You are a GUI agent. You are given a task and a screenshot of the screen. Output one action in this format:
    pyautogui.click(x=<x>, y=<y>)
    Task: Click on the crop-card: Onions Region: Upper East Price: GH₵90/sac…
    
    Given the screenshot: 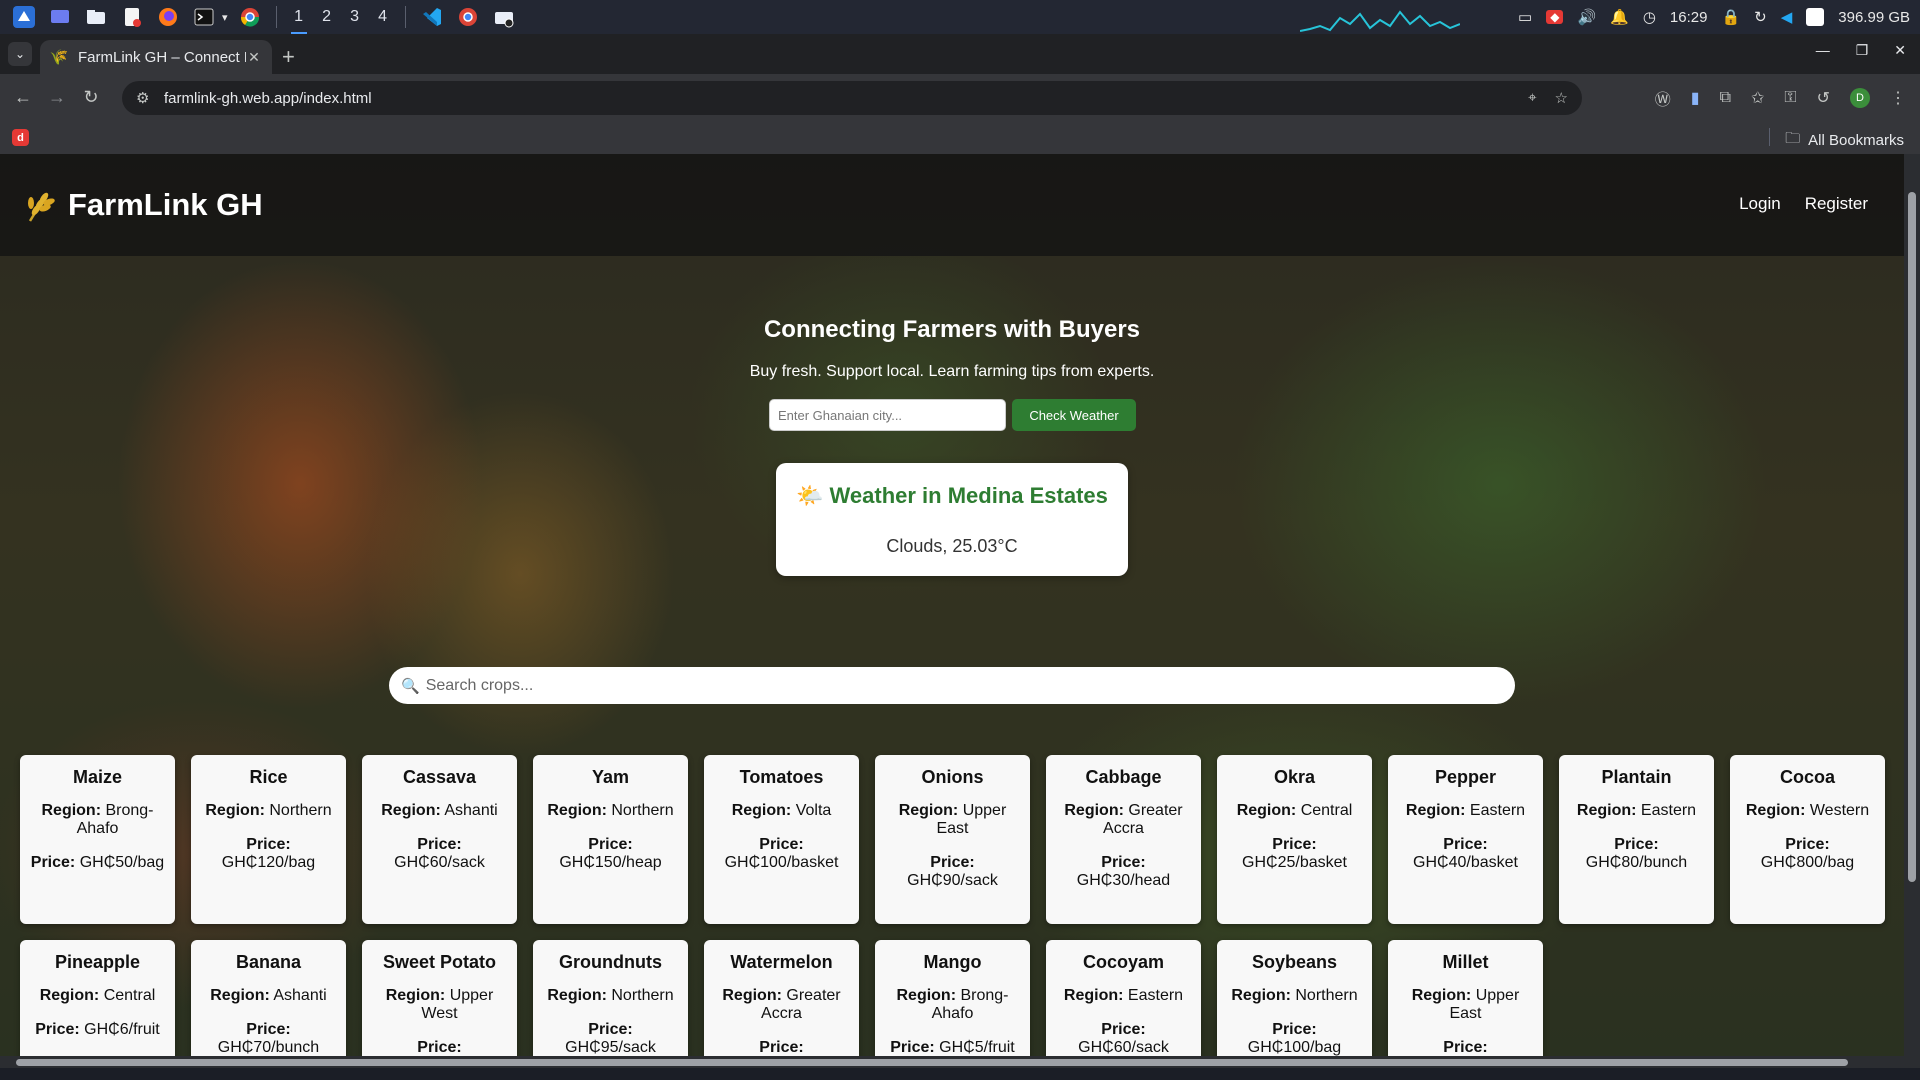 What is the action you would take?
    pyautogui.click(x=952, y=839)
    